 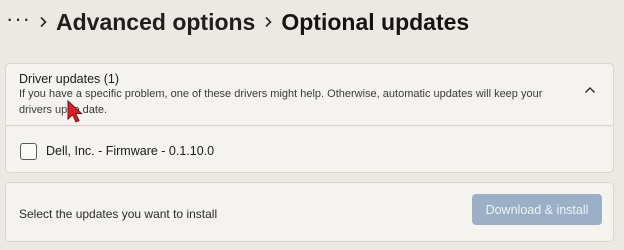 I want to click on select-updates-prompt: Select the updates you want to install, so click(x=118, y=214).